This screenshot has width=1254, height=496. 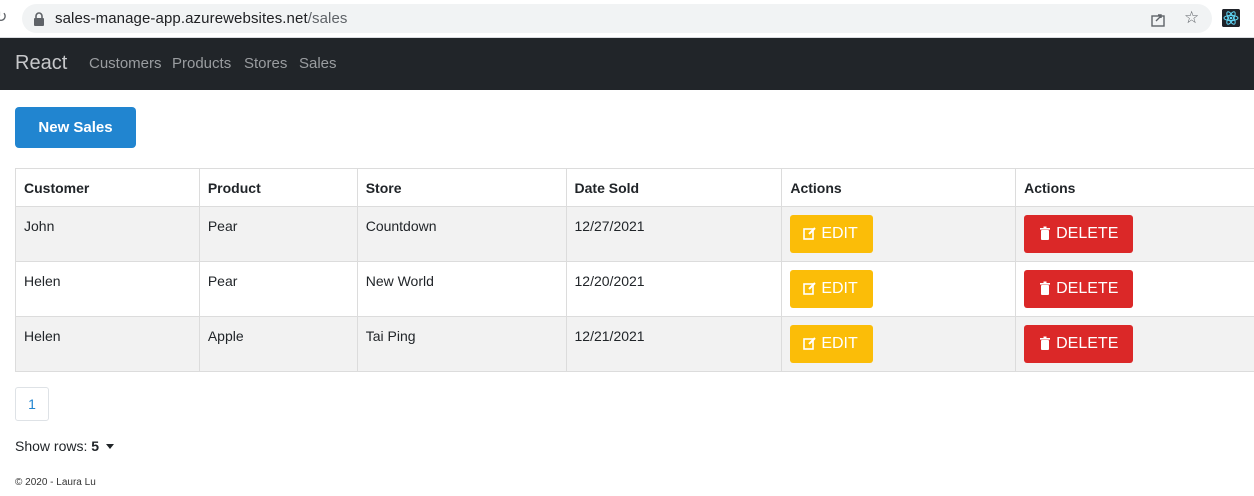 I want to click on share-icon, so click(x=1158, y=19).